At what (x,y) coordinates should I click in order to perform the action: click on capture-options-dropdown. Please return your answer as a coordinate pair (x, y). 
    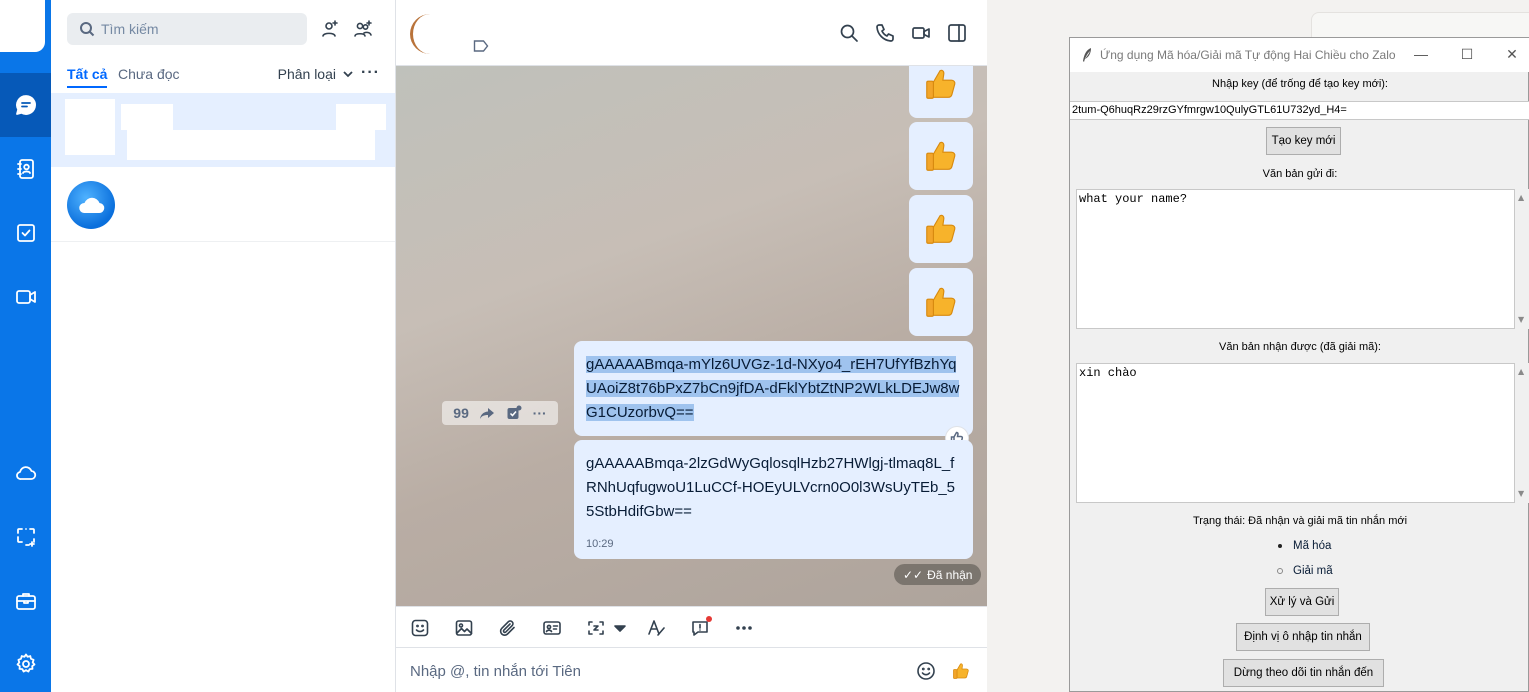
    Looking at the image, I should click on (620, 628).